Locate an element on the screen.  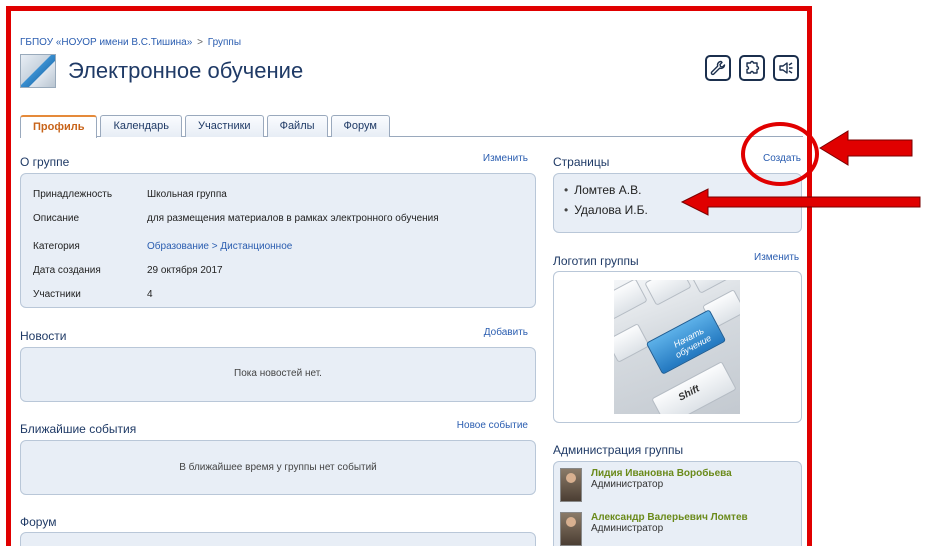
breadcrumb-org-link: ГБПОУ «НОУОР имени В.С.Тишина» is located at coordinates (106, 42).